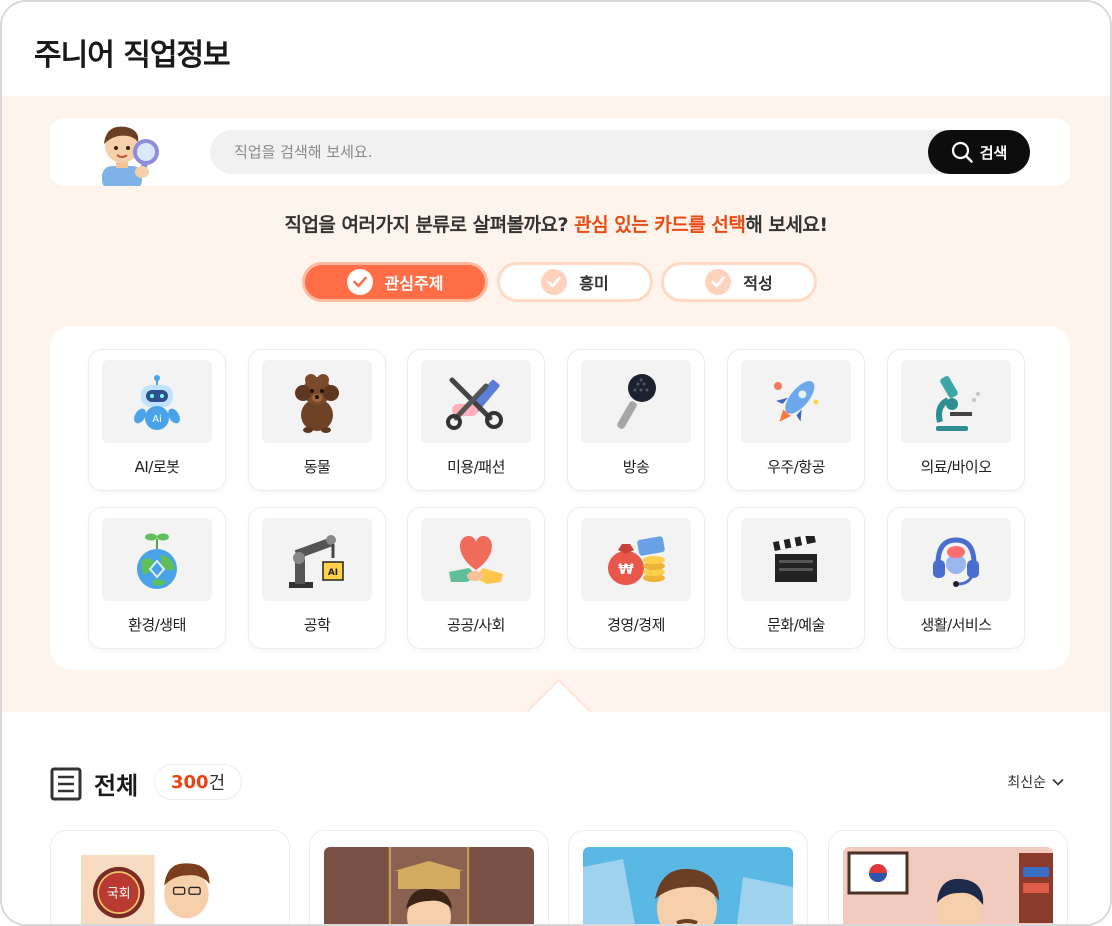 The width and height of the screenshot is (1112, 926). I want to click on svg-text: Ai, so click(157, 419).